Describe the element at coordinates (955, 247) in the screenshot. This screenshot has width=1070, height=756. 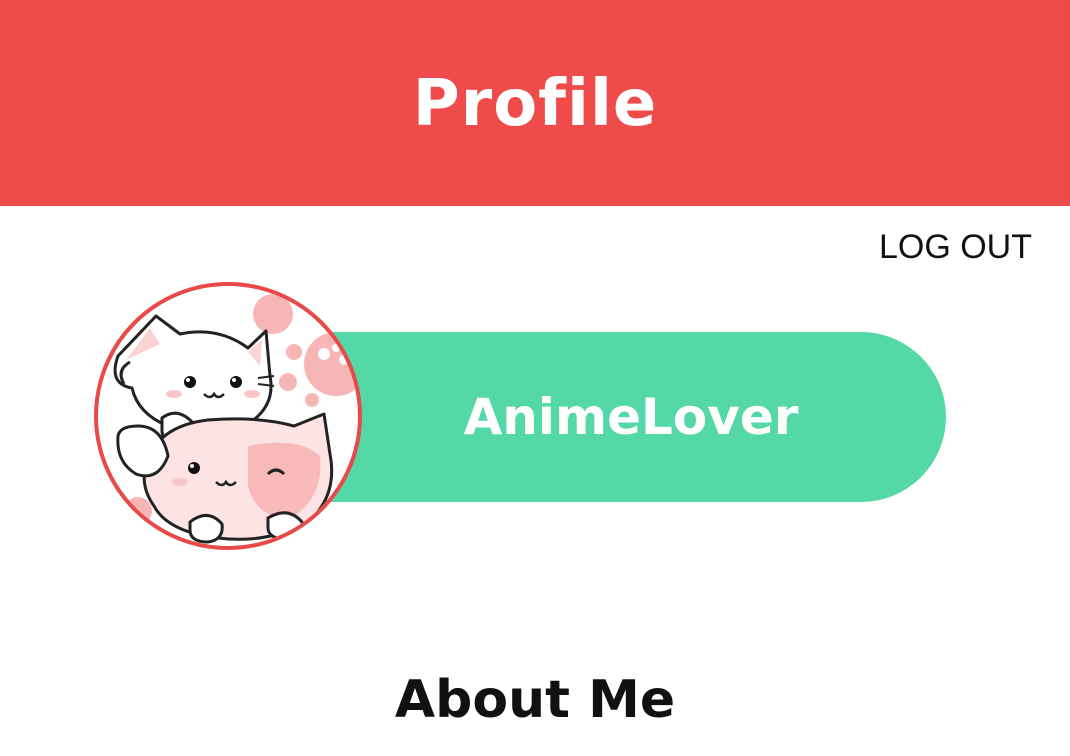
I see `logout-button: LOG OUT` at that location.